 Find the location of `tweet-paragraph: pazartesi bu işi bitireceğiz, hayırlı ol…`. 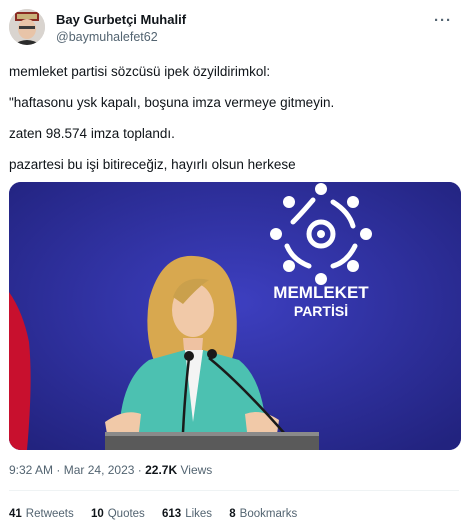

tweet-paragraph: pazartesi bu işi bitireceğiz, hayırlı ol… is located at coordinates (152, 164).